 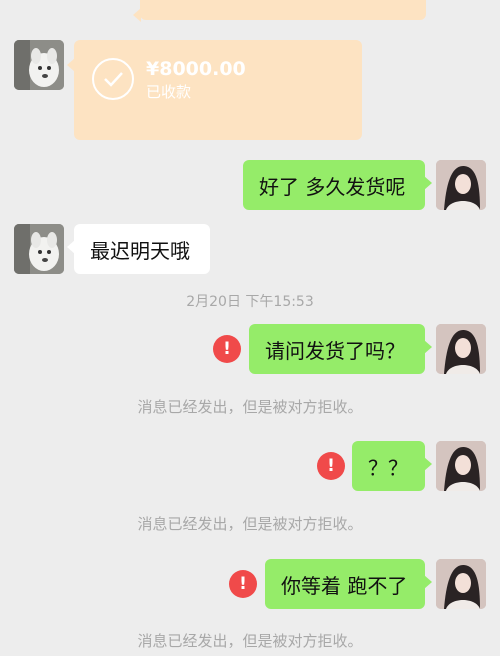 I want to click on timestamp: 2月20日 下午15:53, so click(x=250, y=302).